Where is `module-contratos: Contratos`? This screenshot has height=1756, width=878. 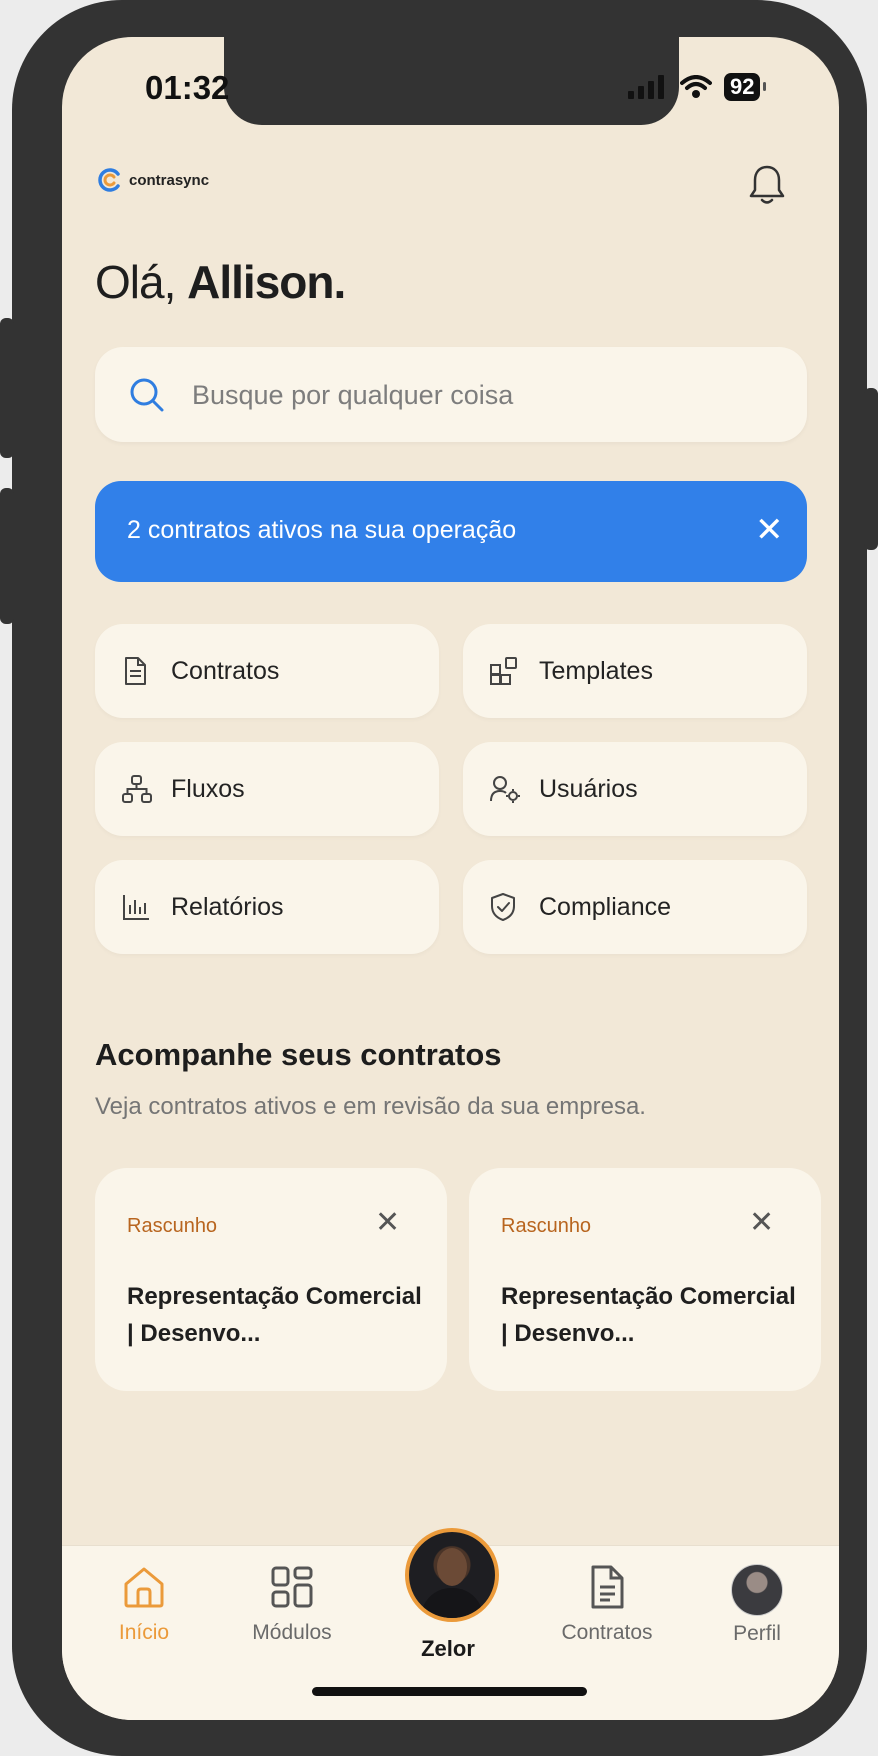
module-contratos: Contratos is located at coordinates (267, 671).